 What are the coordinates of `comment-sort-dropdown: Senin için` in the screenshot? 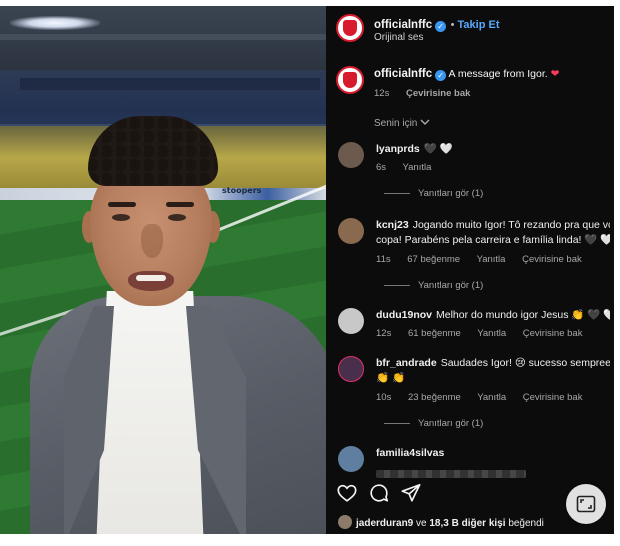 It's located at (402, 123).